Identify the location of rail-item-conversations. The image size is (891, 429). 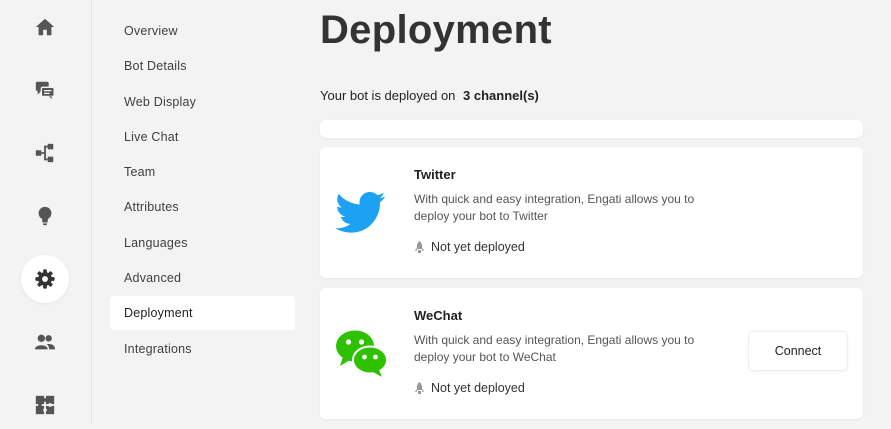
(45, 90).